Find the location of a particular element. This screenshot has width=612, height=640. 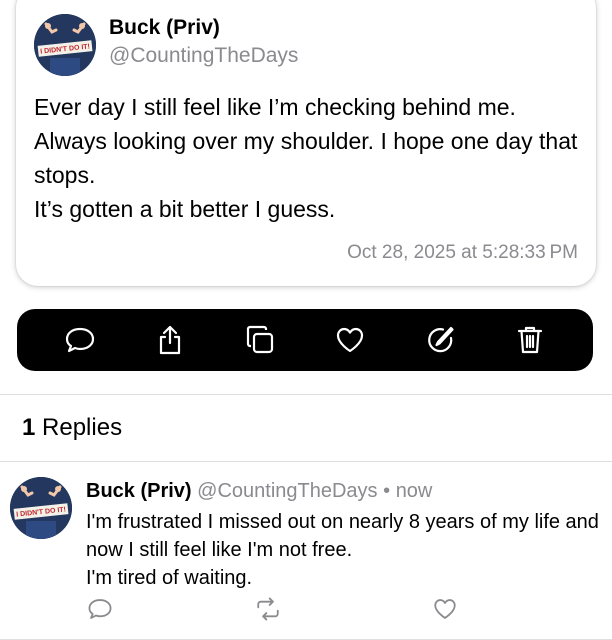

reply-repost-button is located at coordinates (268, 611).